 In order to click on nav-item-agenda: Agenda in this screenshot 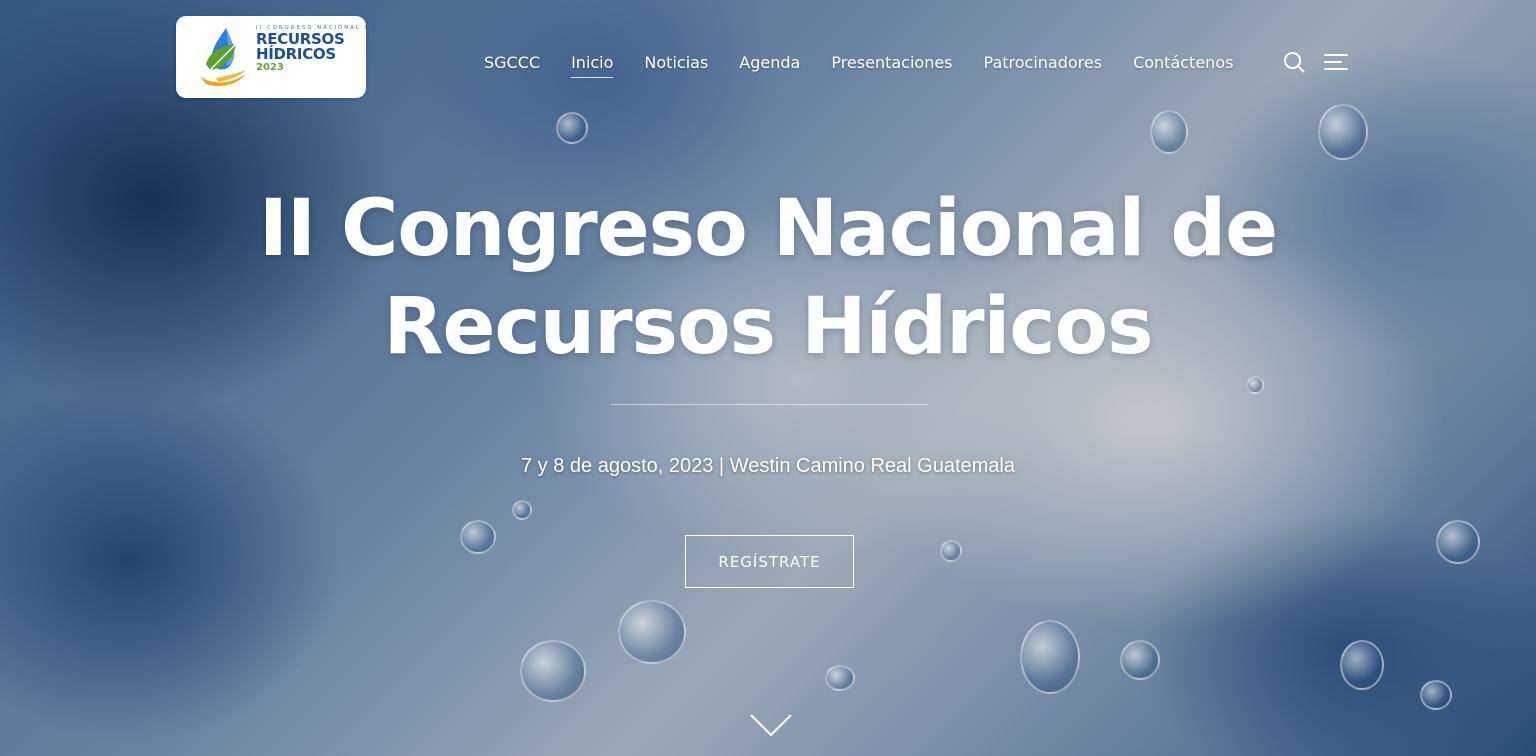, I will do `click(769, 62)`.